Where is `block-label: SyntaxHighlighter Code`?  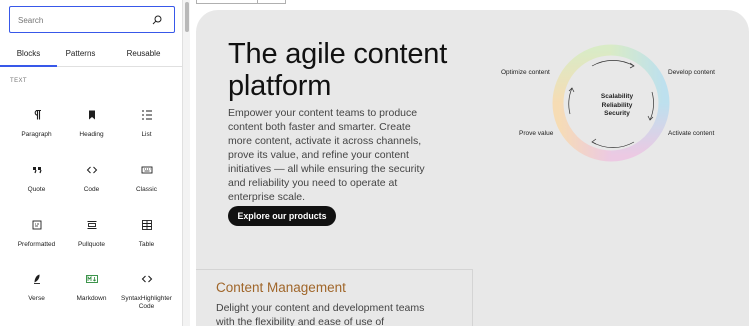
block-label: SyntaxHighlighter Code is located at coordinates (146, 302).